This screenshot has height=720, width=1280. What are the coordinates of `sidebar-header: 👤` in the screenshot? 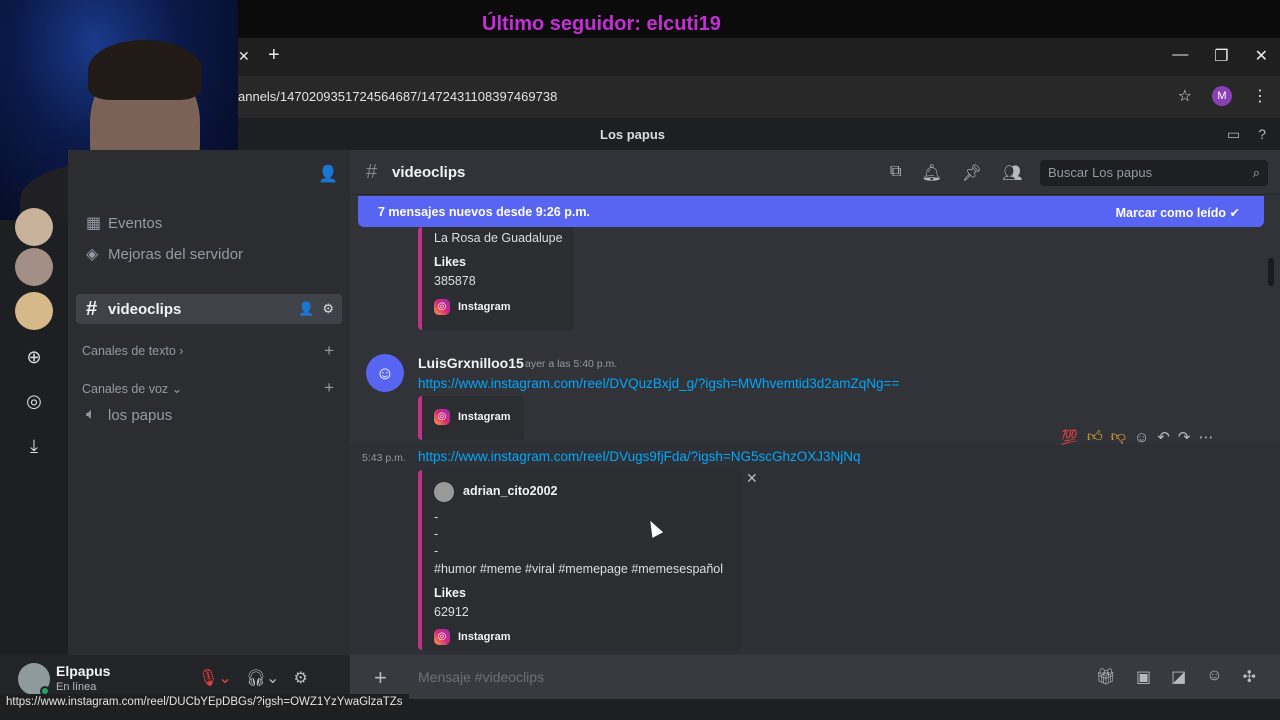 It's located at (209, 172).